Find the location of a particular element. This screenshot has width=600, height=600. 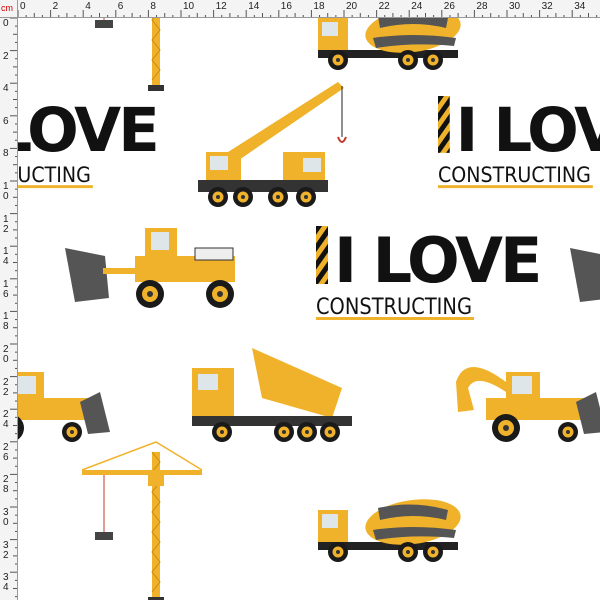

ruler-left-label: 14 is located at coordinates (6, 257).